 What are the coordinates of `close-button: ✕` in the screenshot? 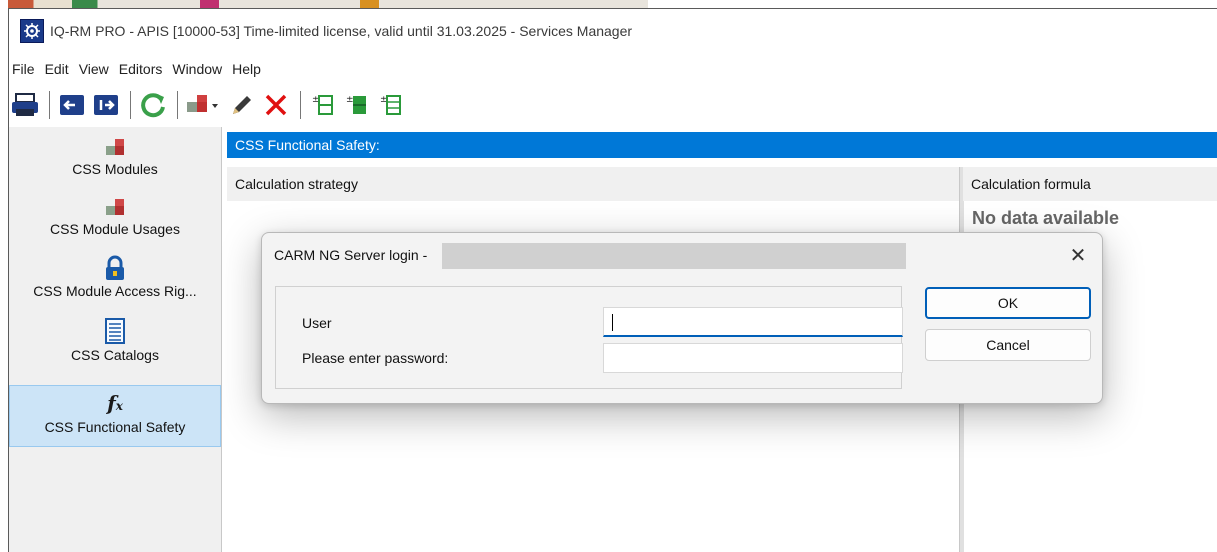 It's located at (1078, 255).